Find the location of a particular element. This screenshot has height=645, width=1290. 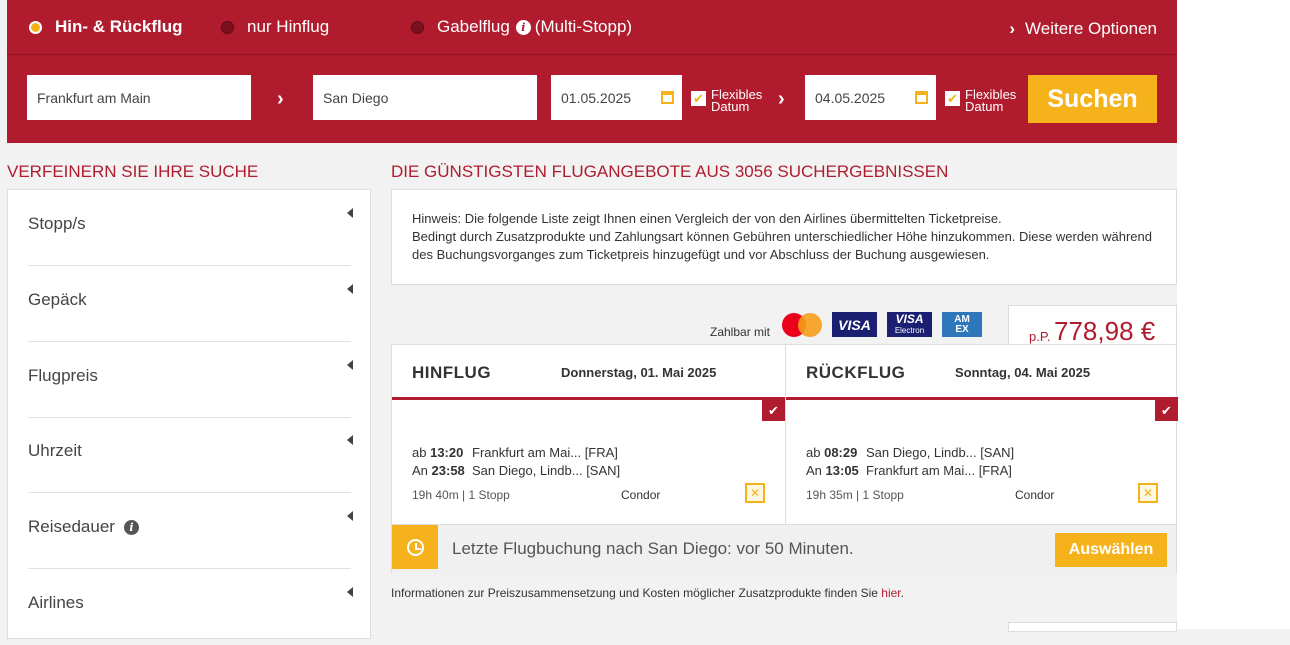

clock-icon is located at coordinates (415, 547).